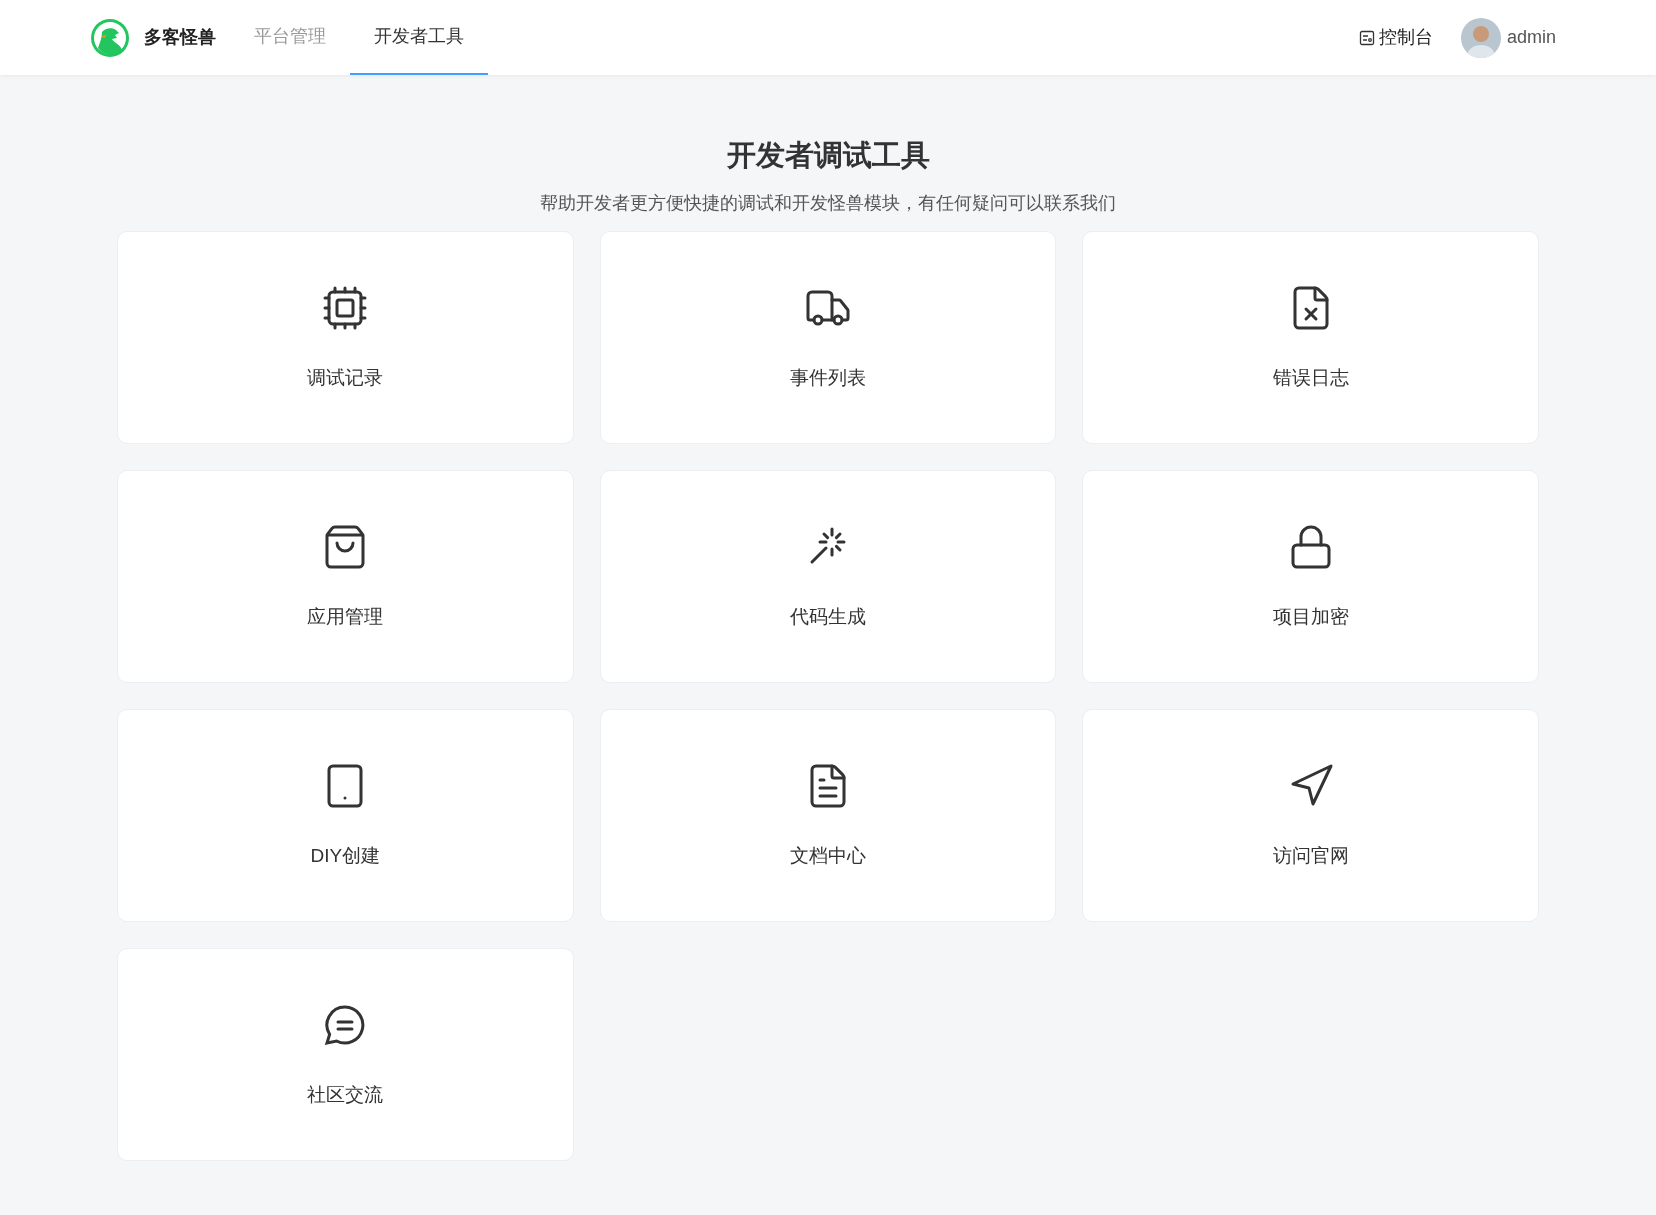 The image size is (1656, 1215). I want to click on tool-label: 文档中心, so click(828, 856).